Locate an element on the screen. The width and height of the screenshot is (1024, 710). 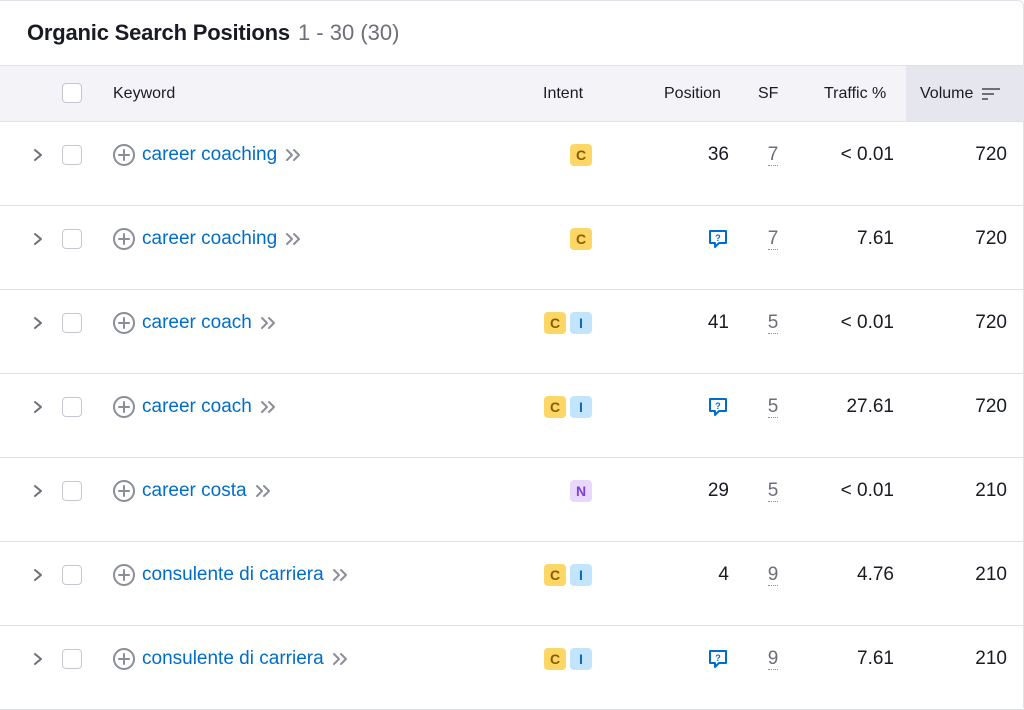
intent-navigational-badge: N is located at coordinates (581, 491).